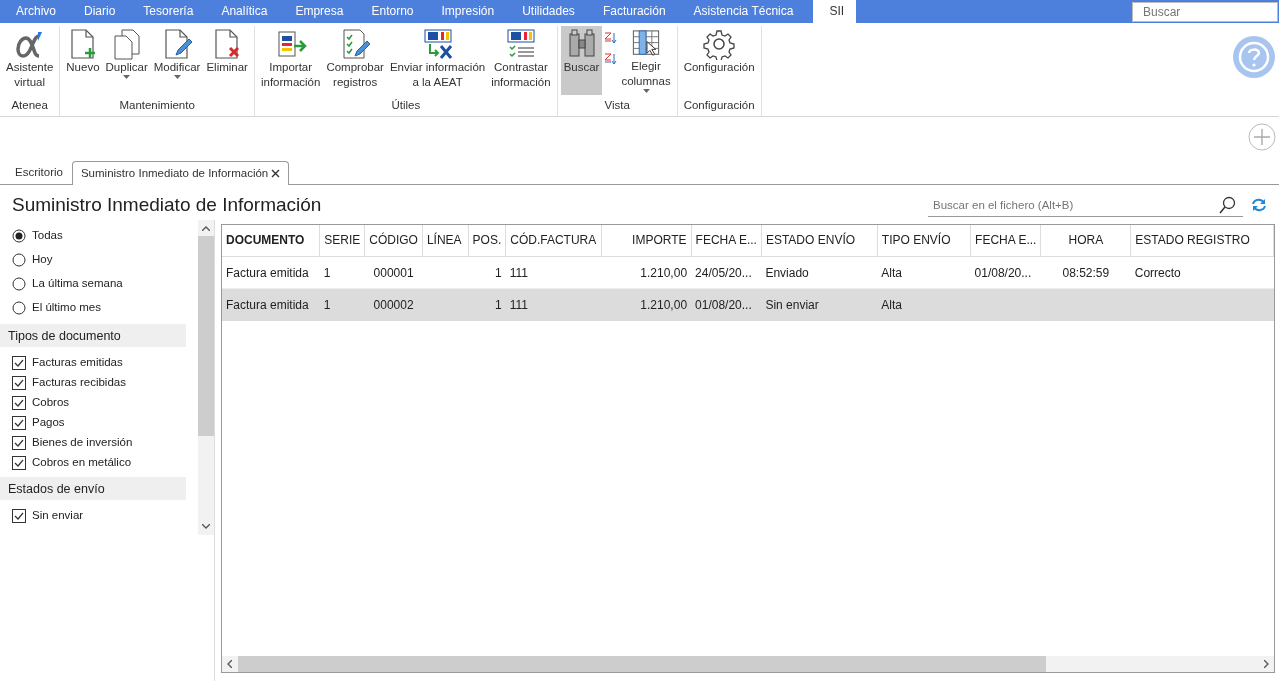 This screenshot has height=681, width=1279. I want to click on group-label: Atenea, so click(29, 105).